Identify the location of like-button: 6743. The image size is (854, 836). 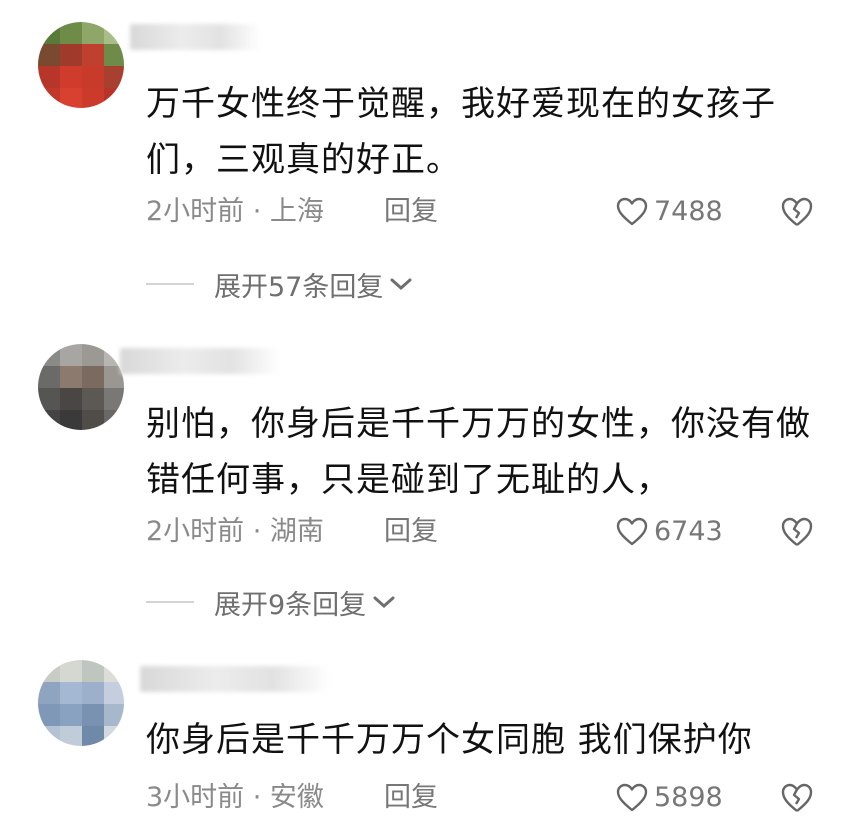
(669, 532).